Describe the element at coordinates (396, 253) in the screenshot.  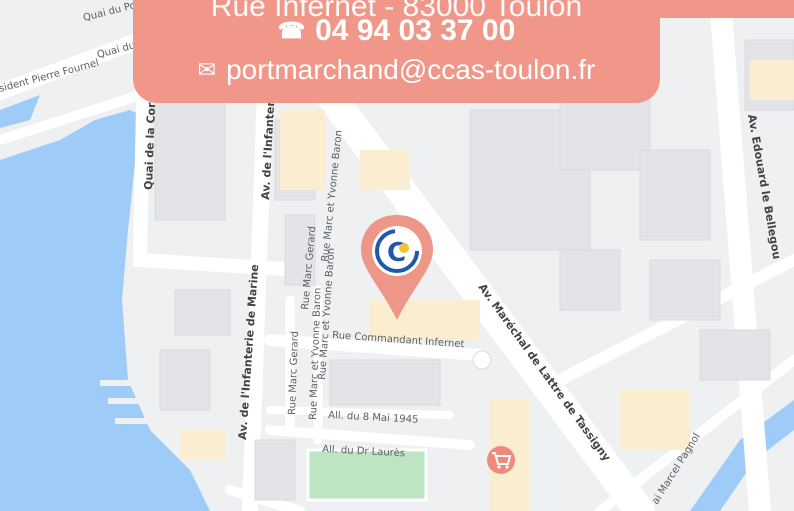
I see `marker-logo-letter: C` at that location.